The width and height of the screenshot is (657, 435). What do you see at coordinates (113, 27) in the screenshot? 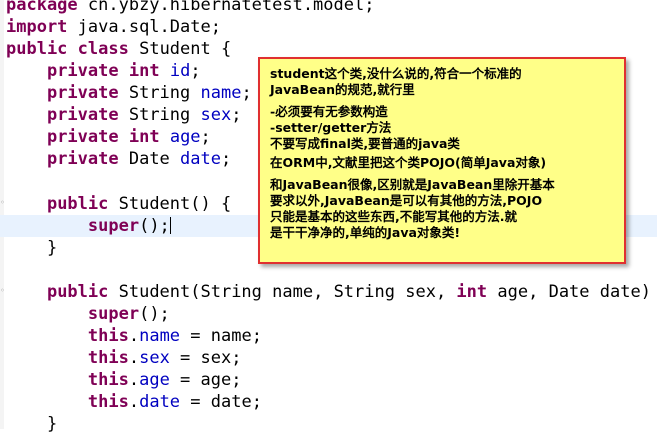
I see `code-line-import: import java.sql.Date;` at bounding box center [113, 27].